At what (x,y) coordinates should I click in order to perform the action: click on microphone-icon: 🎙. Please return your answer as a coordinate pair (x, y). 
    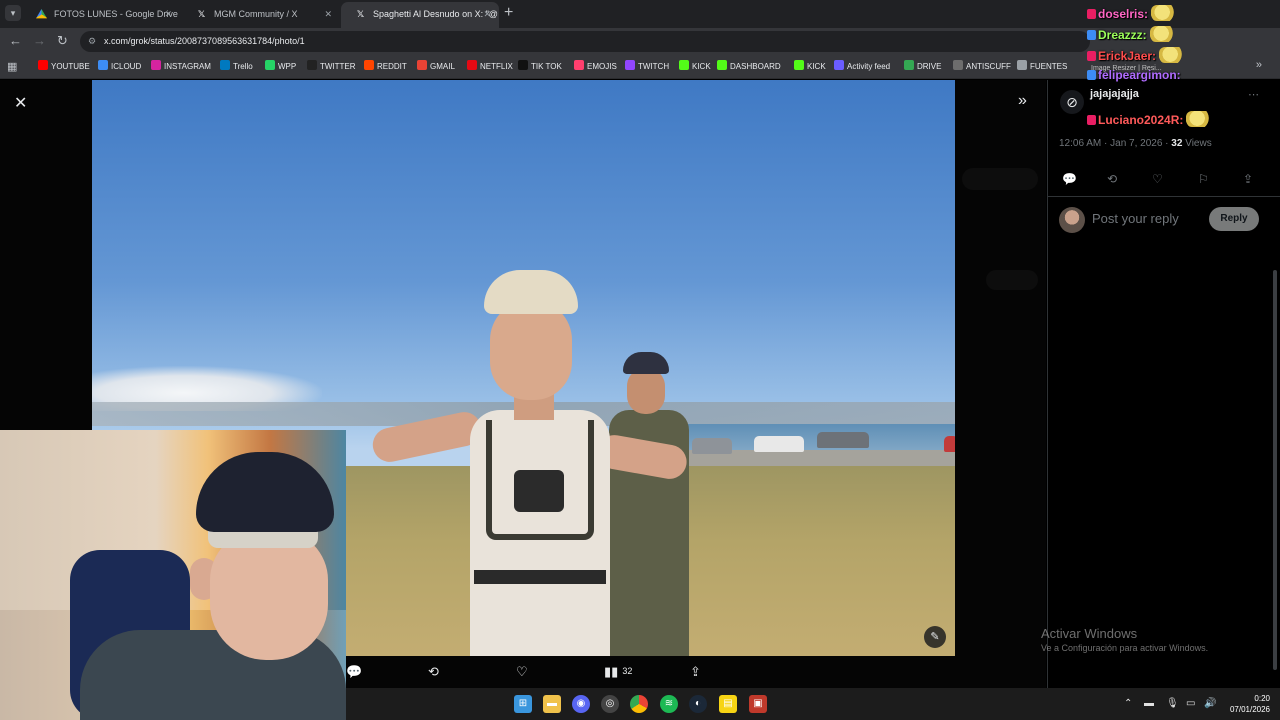
    Looking at the image, I should click on (1172, 703).